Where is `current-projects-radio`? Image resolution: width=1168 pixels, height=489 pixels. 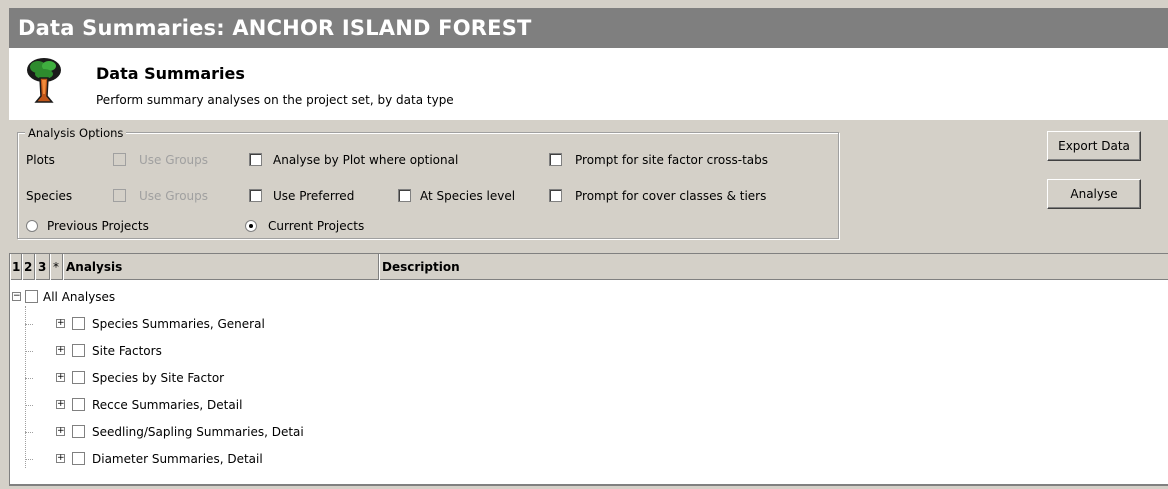 current-projects-radio is located at coordinates (251, 226).